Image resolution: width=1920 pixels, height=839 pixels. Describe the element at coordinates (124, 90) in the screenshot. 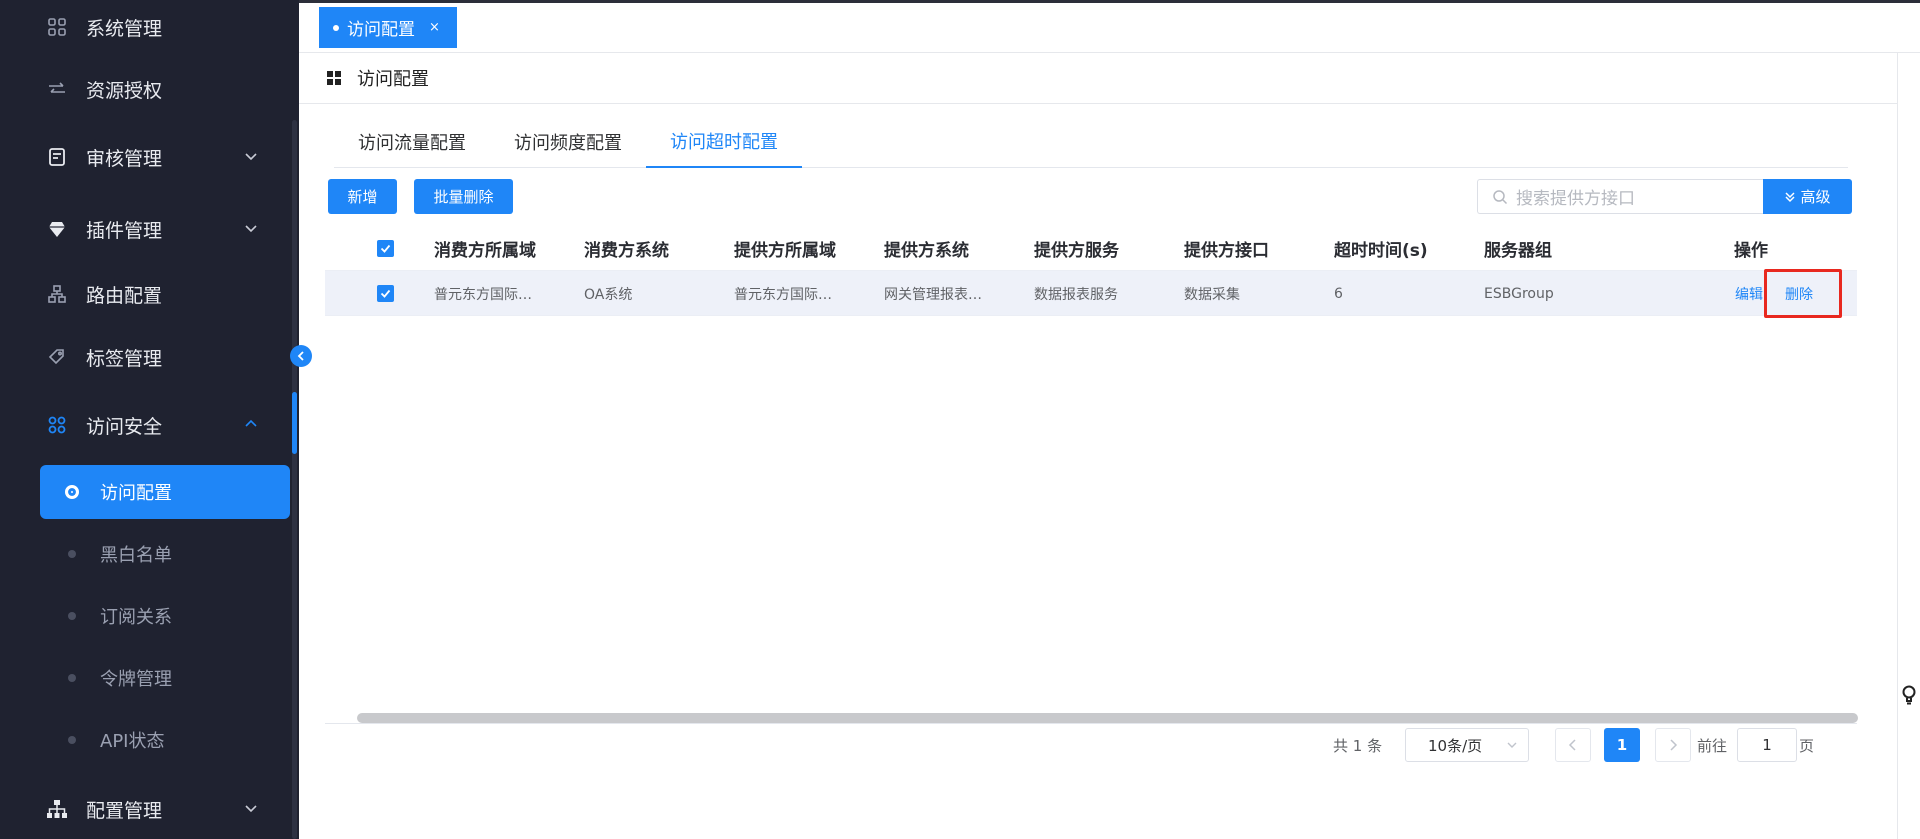

I see `sidebar-item-label: 资源授权` at that location.